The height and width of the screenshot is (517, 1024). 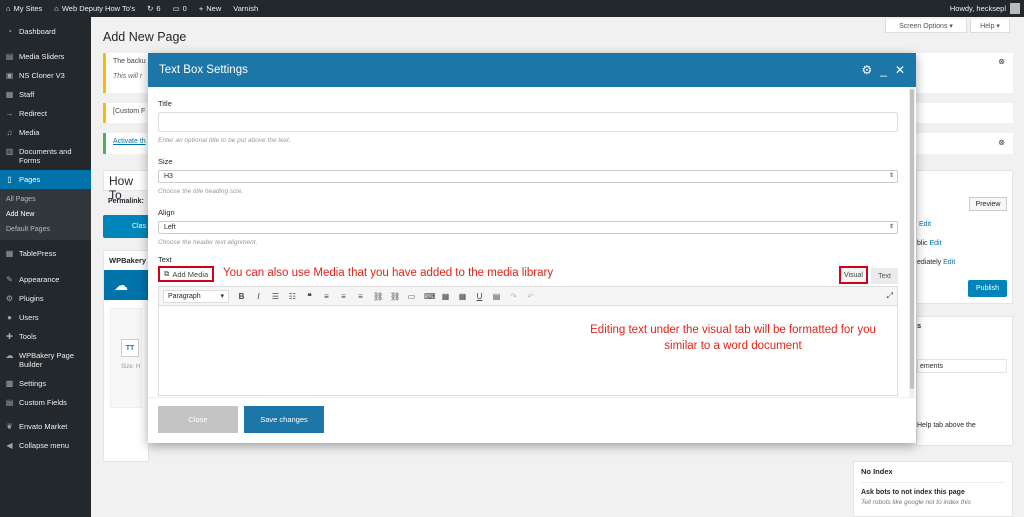 I want to click on sidebar-item-label: TablePress, so click(x=38, y=253).